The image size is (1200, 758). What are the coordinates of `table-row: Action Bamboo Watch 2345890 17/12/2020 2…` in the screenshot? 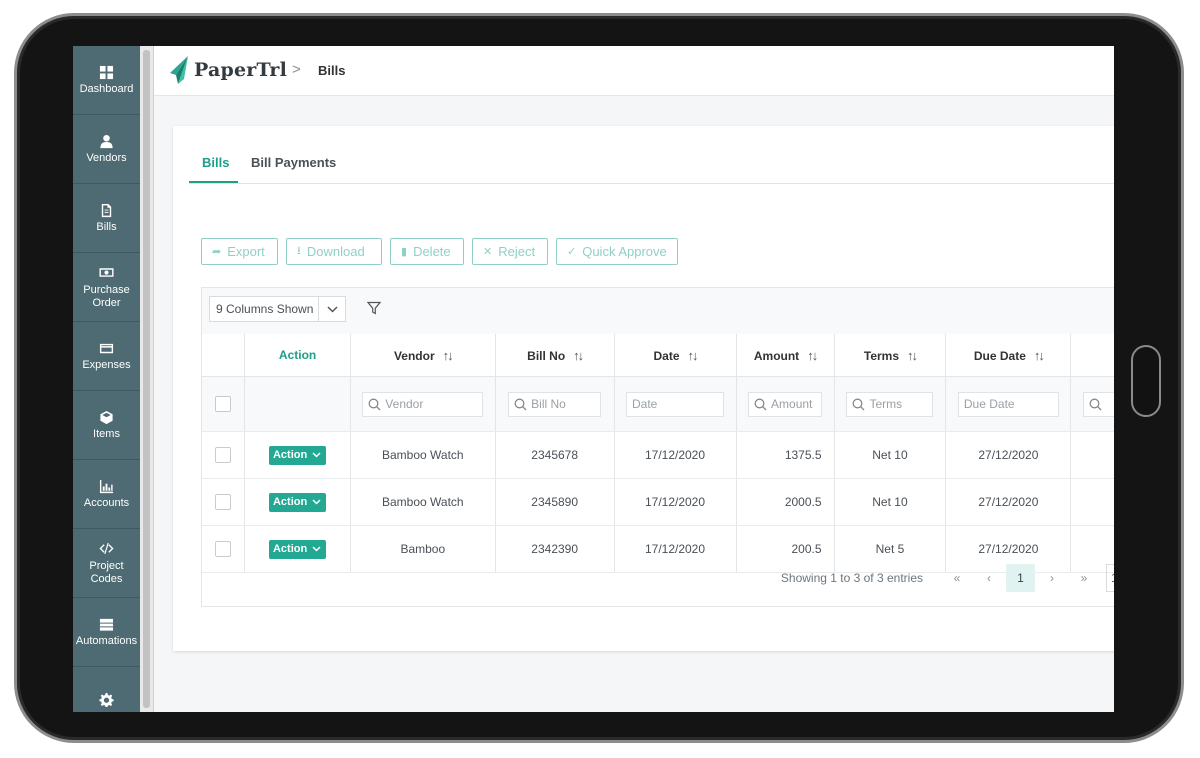 It's located at (658, 502).